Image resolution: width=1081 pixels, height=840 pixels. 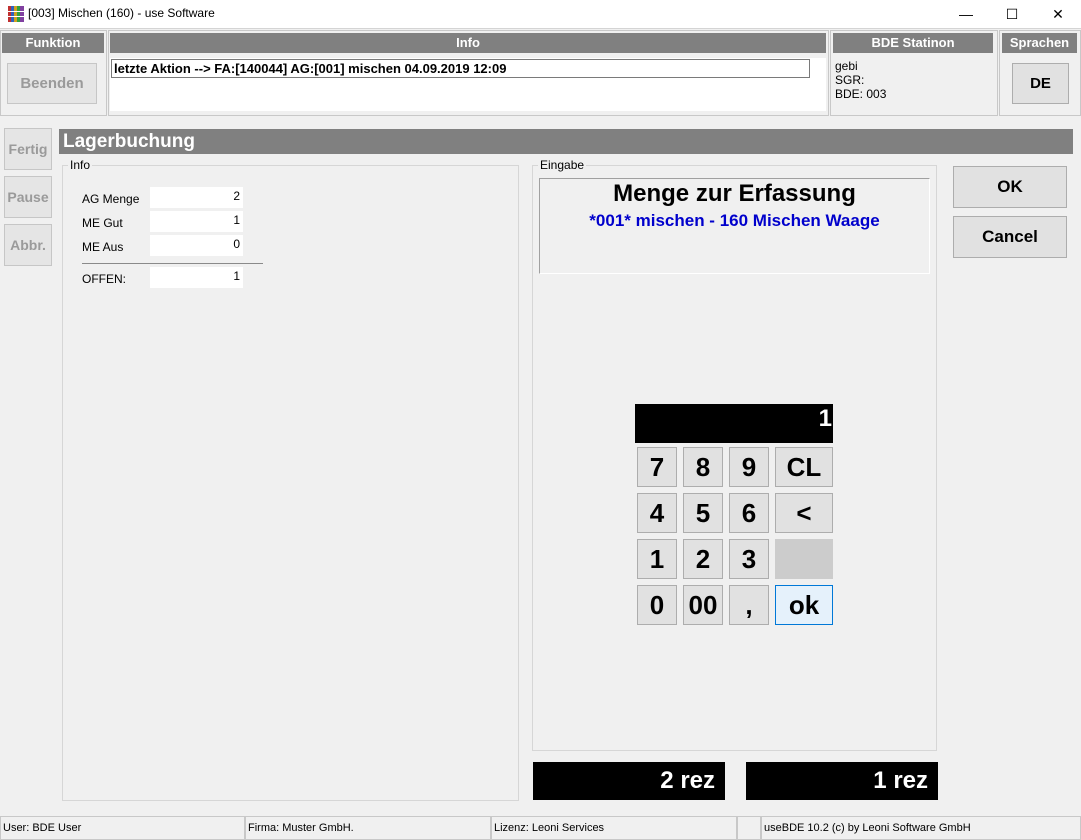 I want to click on section-title: Lagerbuchung, so click(x=566, y=141).